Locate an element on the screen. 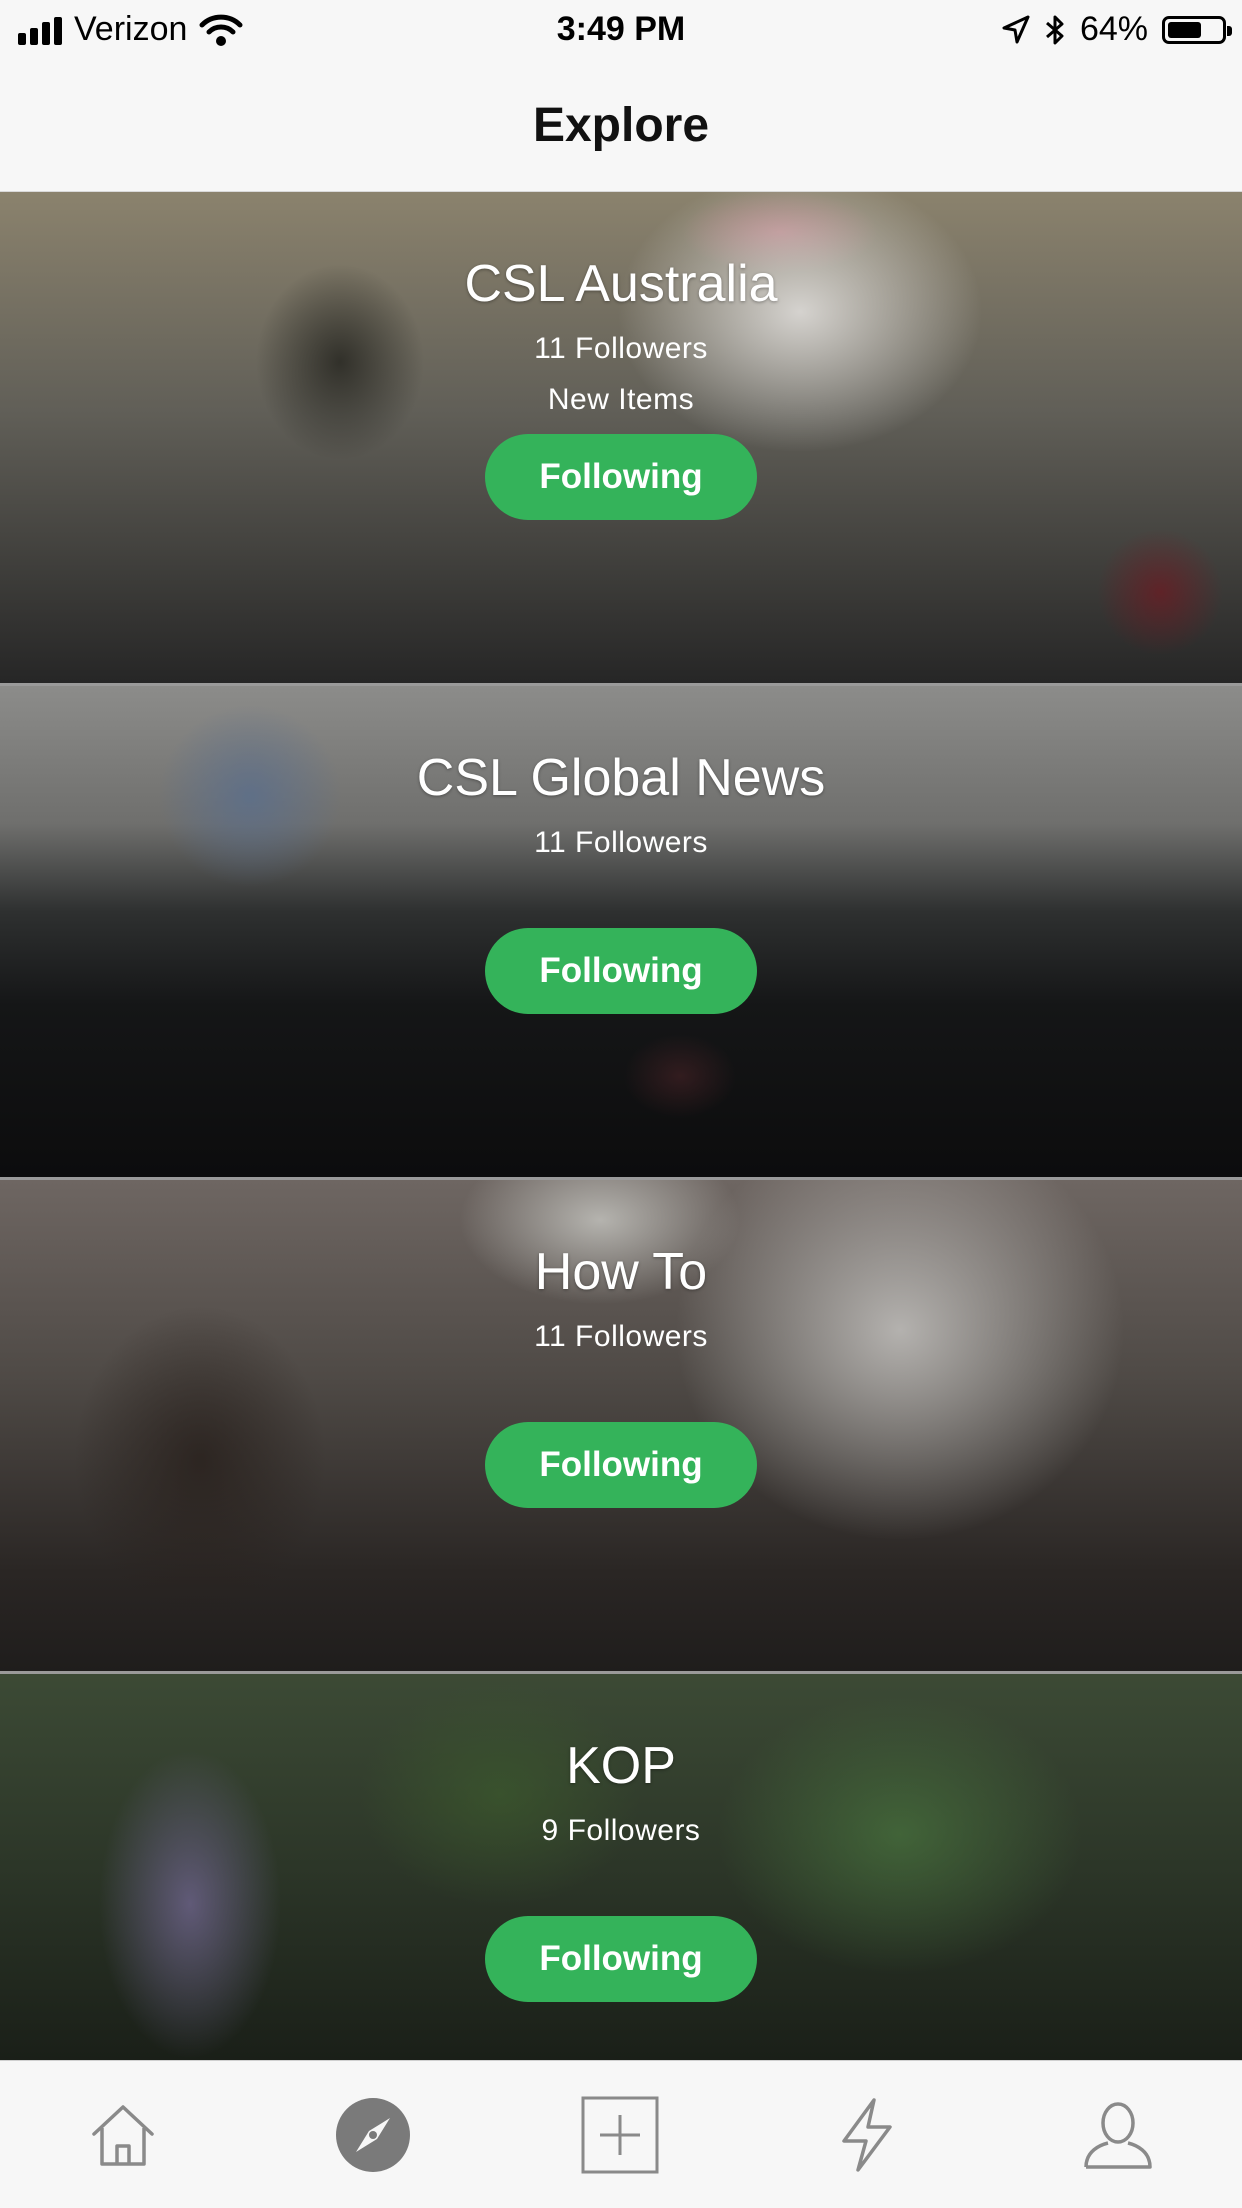  channel-title: How To is located at coordinates (621, 1272).